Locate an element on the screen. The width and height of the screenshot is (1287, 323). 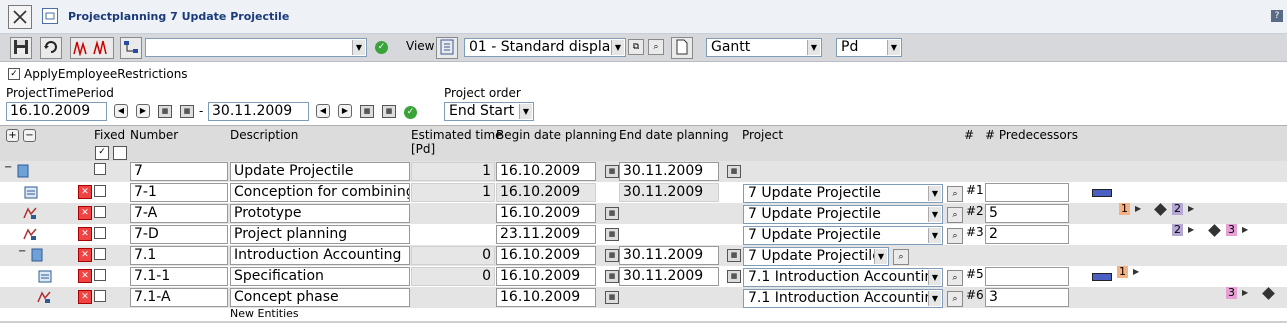
order-select: End Start ▼ is located at coordinates (489, 111).